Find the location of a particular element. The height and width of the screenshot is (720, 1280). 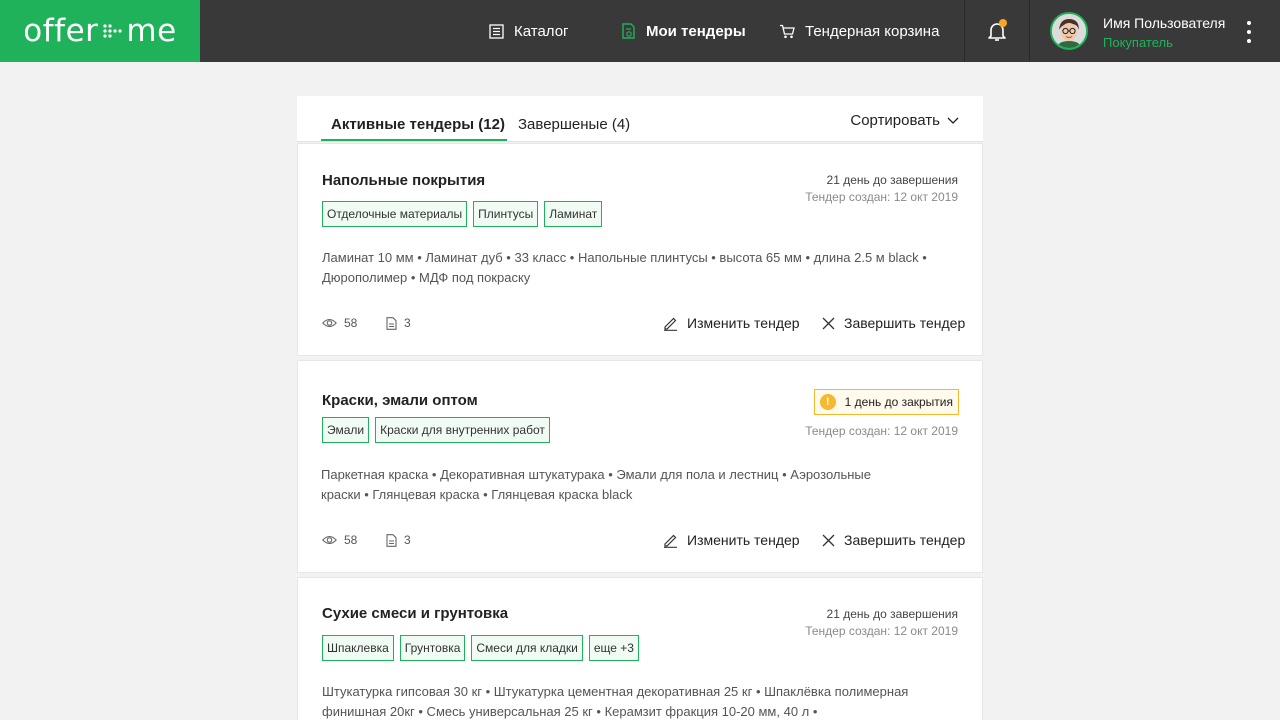

logo-text: offer me is located at coordinates (99, 31).